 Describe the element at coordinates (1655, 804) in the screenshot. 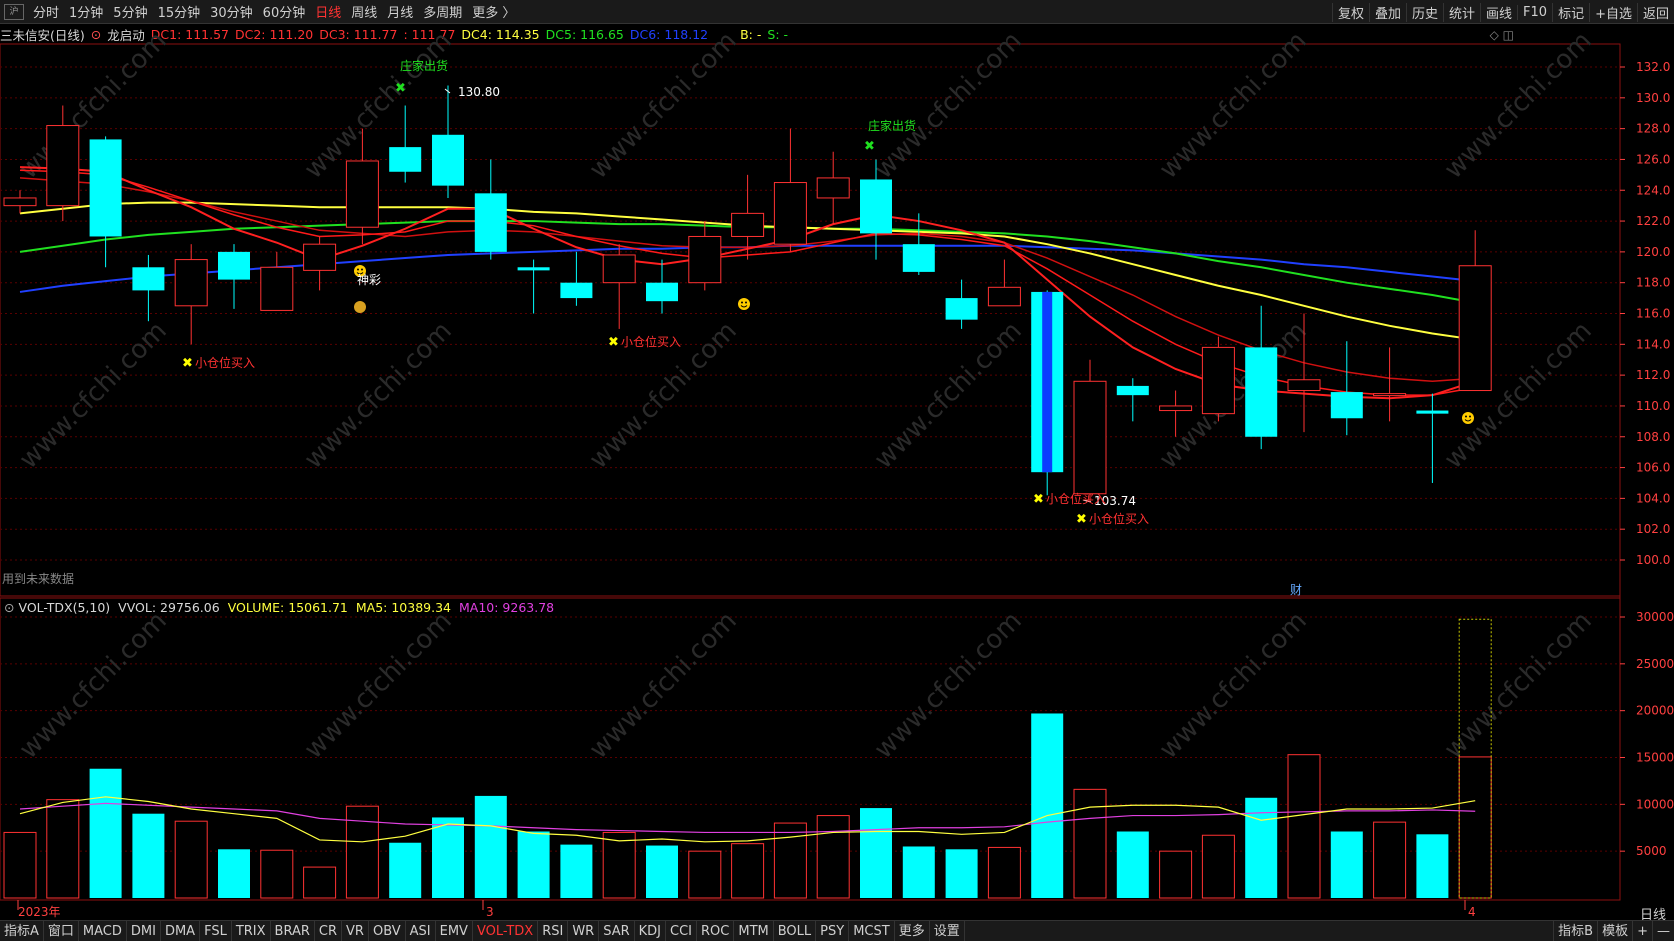

I see `volume-tick-label: 10000` at that location.